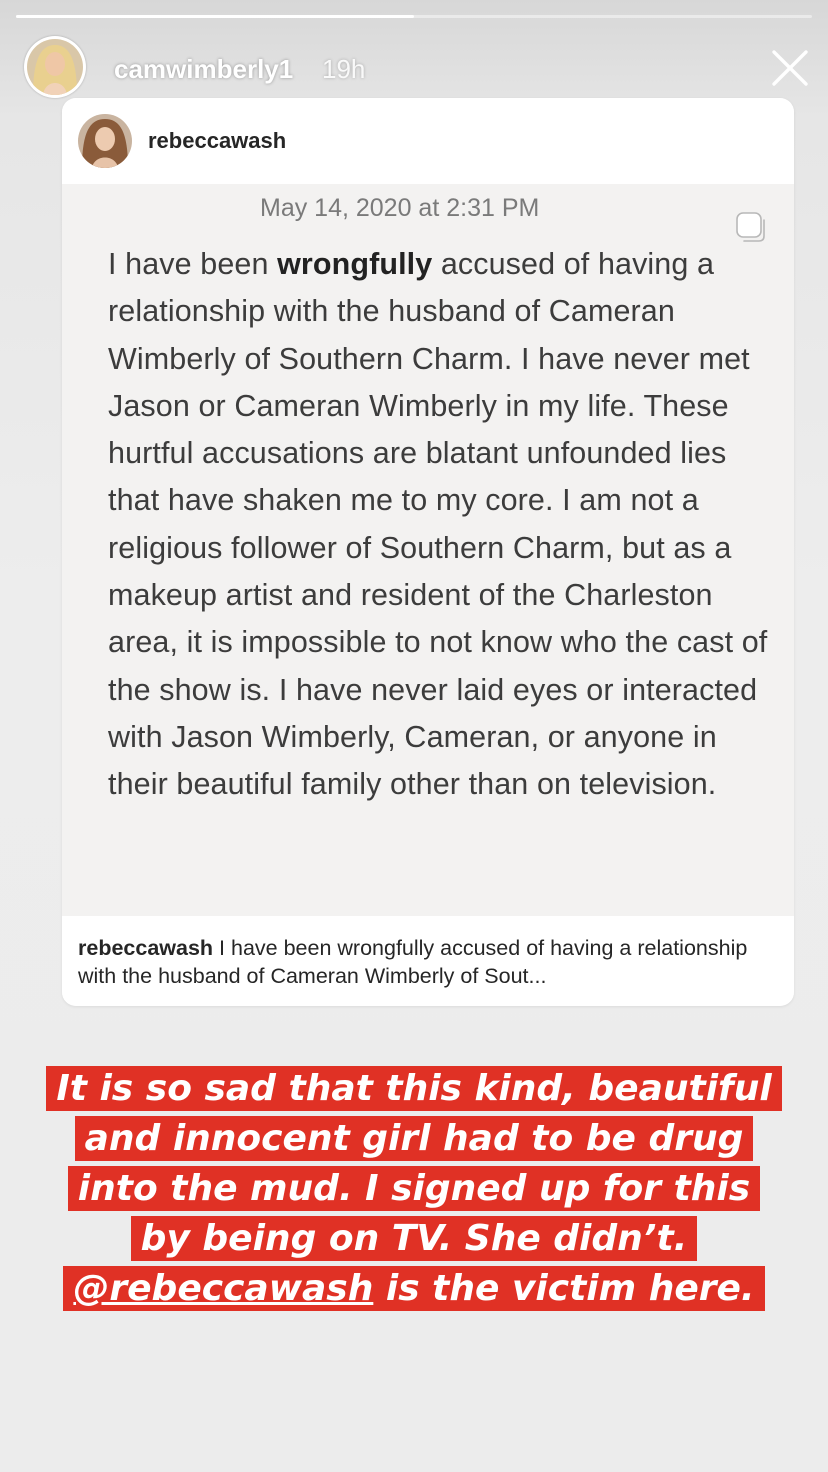 This screenshot has width=828, height=1472. What do you see at coordinates (193, 264) in the screenshot?
I see `note-text-start: I have been` at bounding box center [193, 264].